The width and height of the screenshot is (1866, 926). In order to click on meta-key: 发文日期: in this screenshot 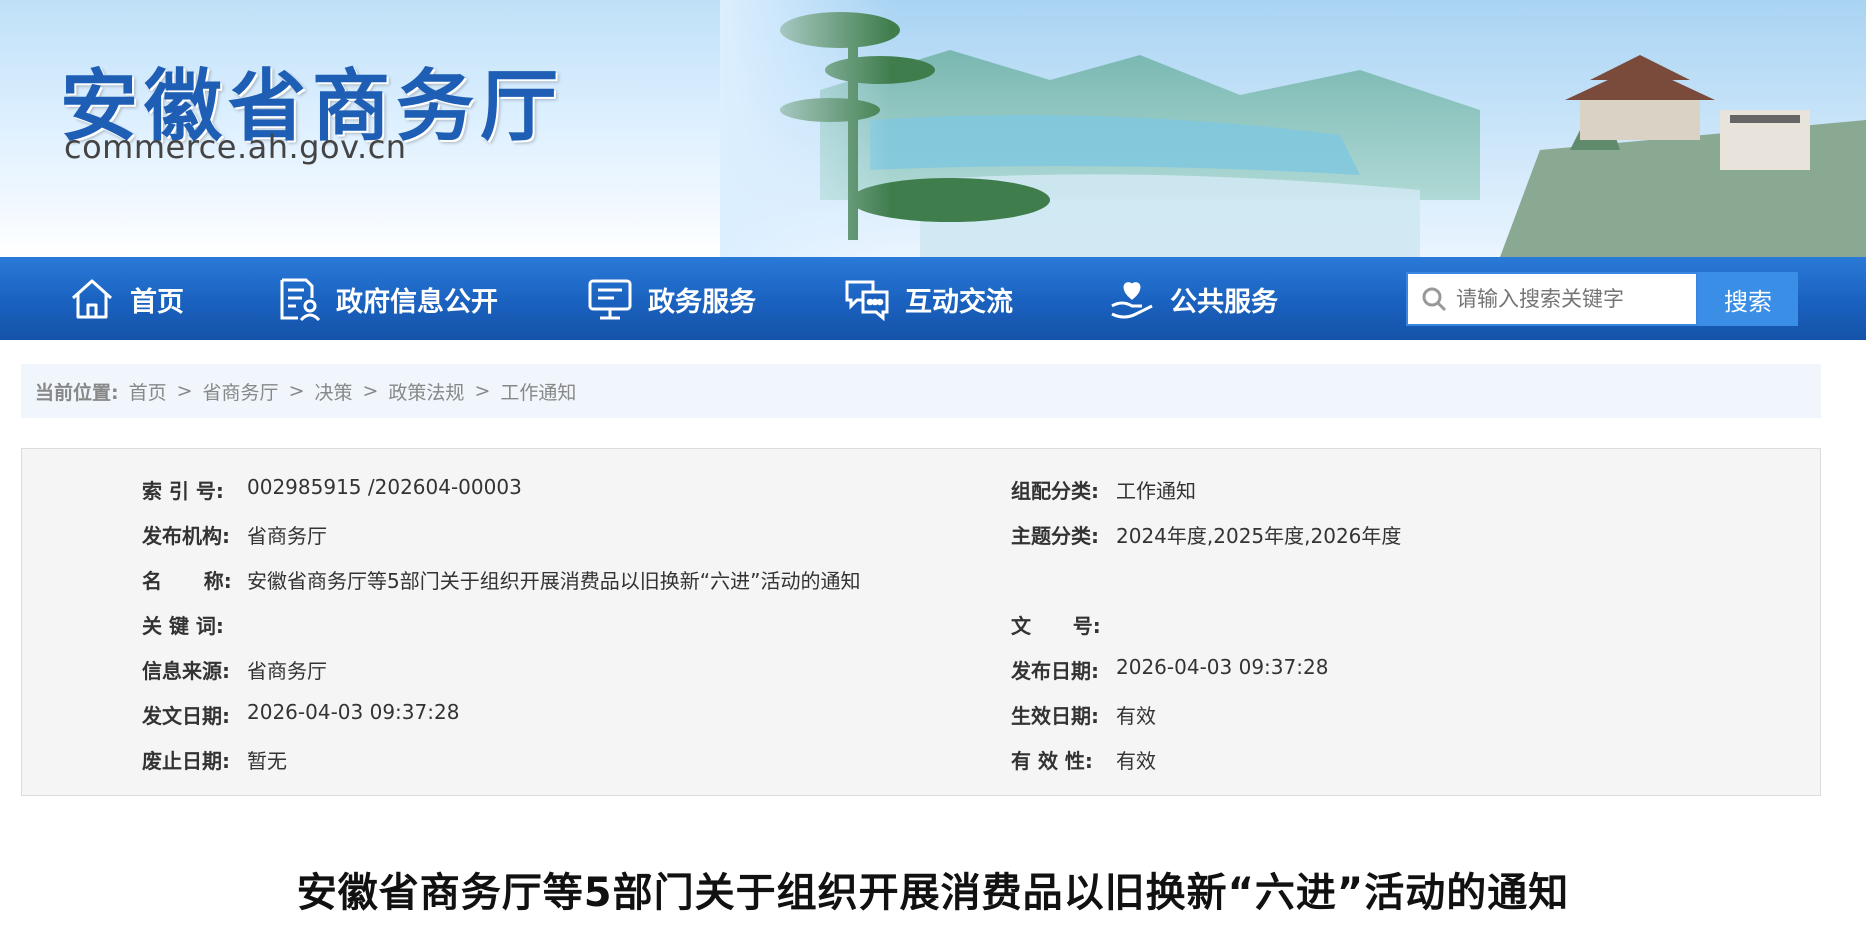, I will do `click(186, 716)`.